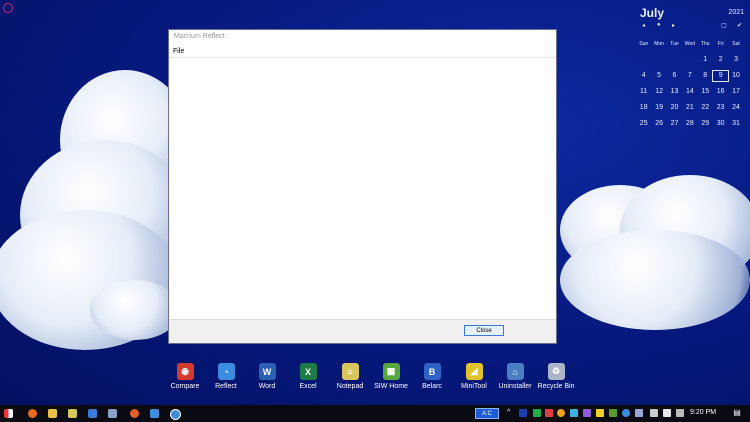 Image resolution: width=750 pixels, height=422 pixels. Describe the element at coordinates (639, 413) in the screenshot. I see `tray-app9-icon` at that location.